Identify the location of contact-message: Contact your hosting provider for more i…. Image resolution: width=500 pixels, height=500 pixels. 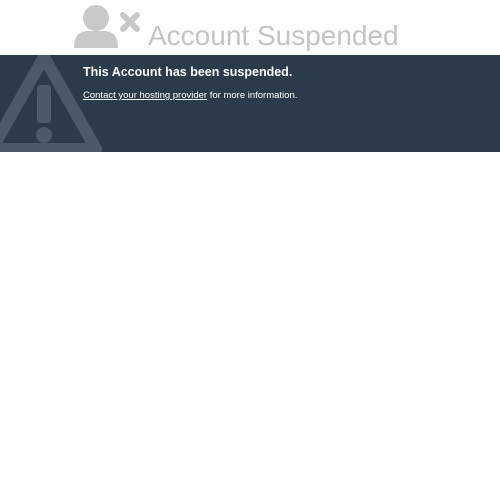
(190, 95).